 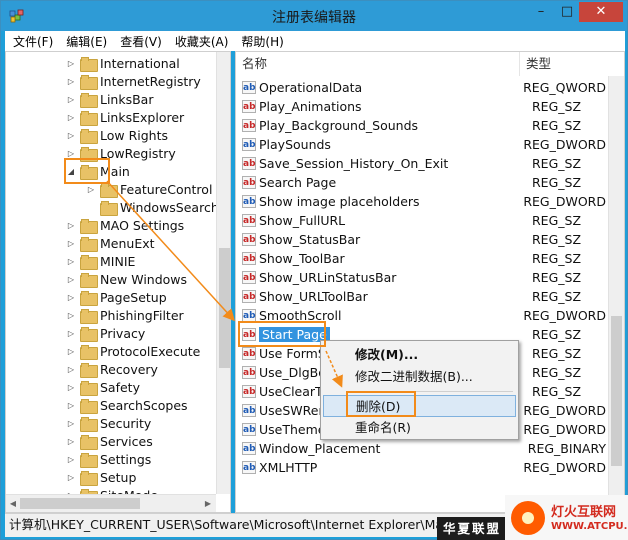 What do you see at coordinates (616, 294) in the screenshot?
I see `values-vertical-scrollbar` at bounding box center [616, 294].